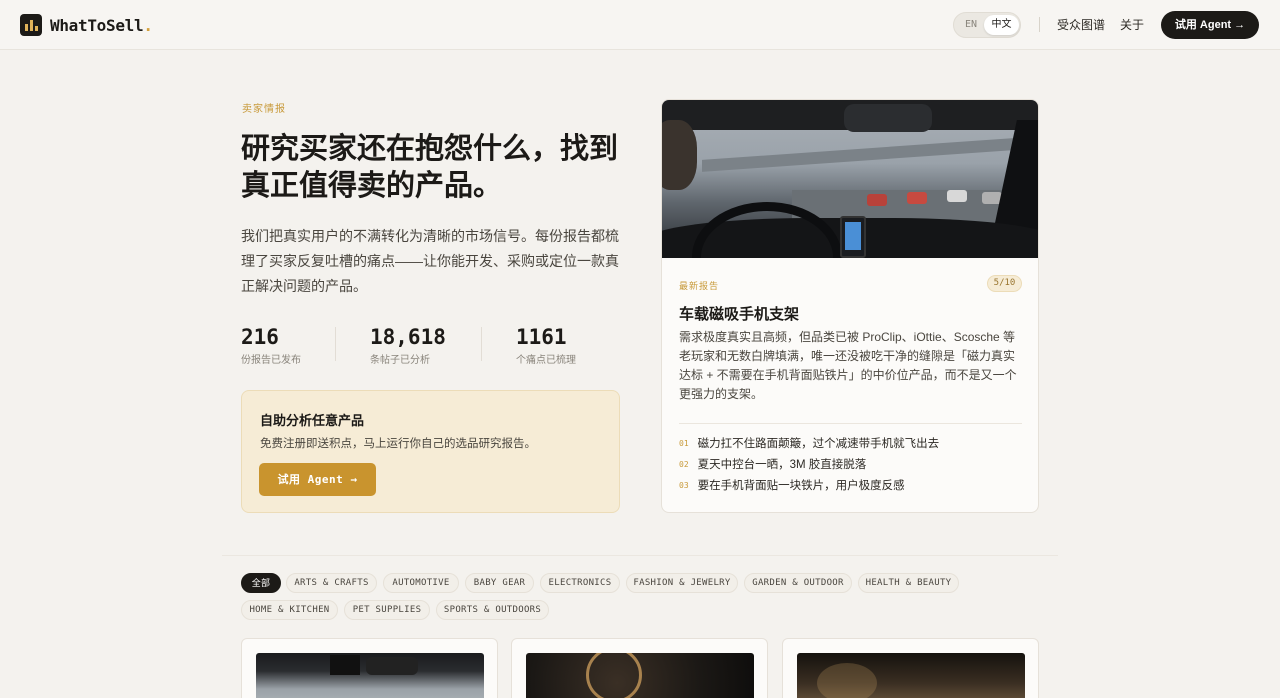 The height and width of the screenshot is (698, 1280). What do you see at coordinates (640, 25) in the screenshot?
I see `top-header: WhatToSell . EN 中文 受众图谱 关于 试用 Agent →` at bounding box center [640, 25].